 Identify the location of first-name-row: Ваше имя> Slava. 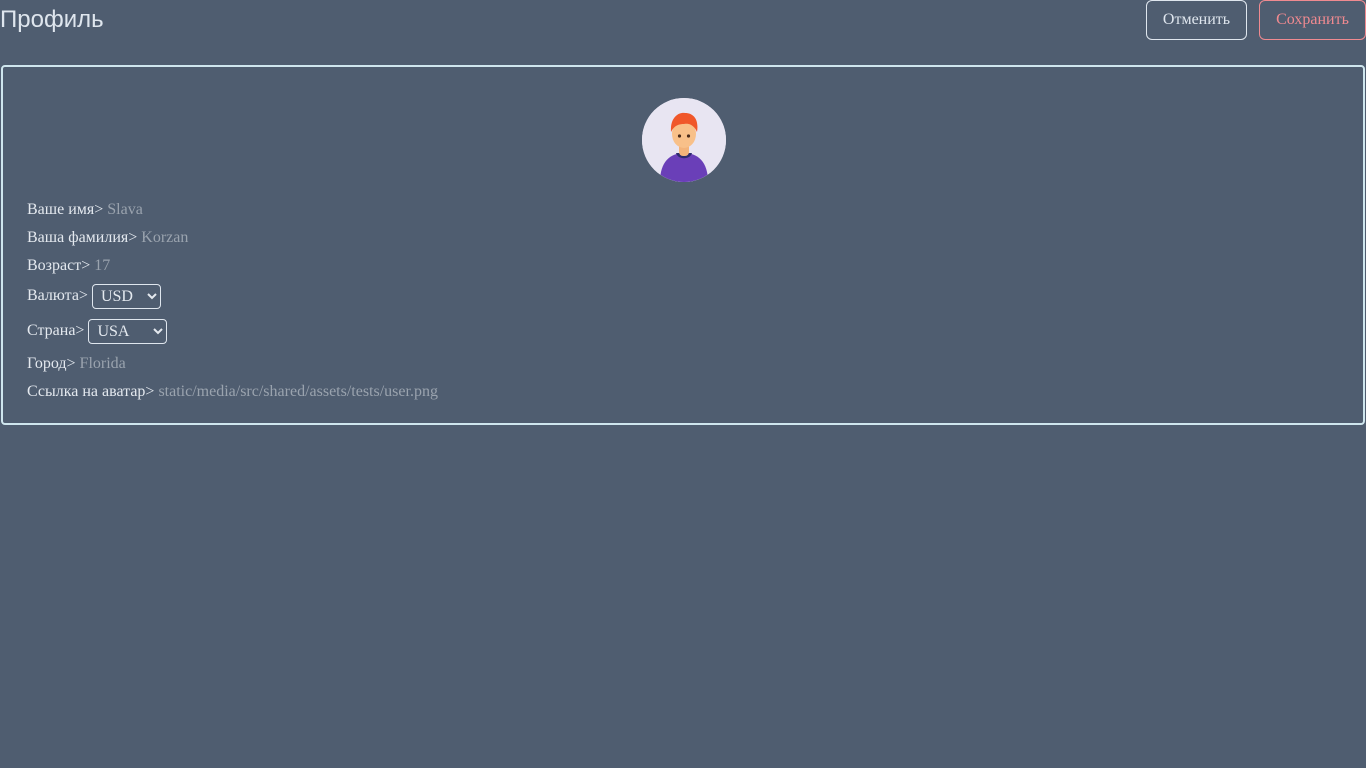
(85, 210).